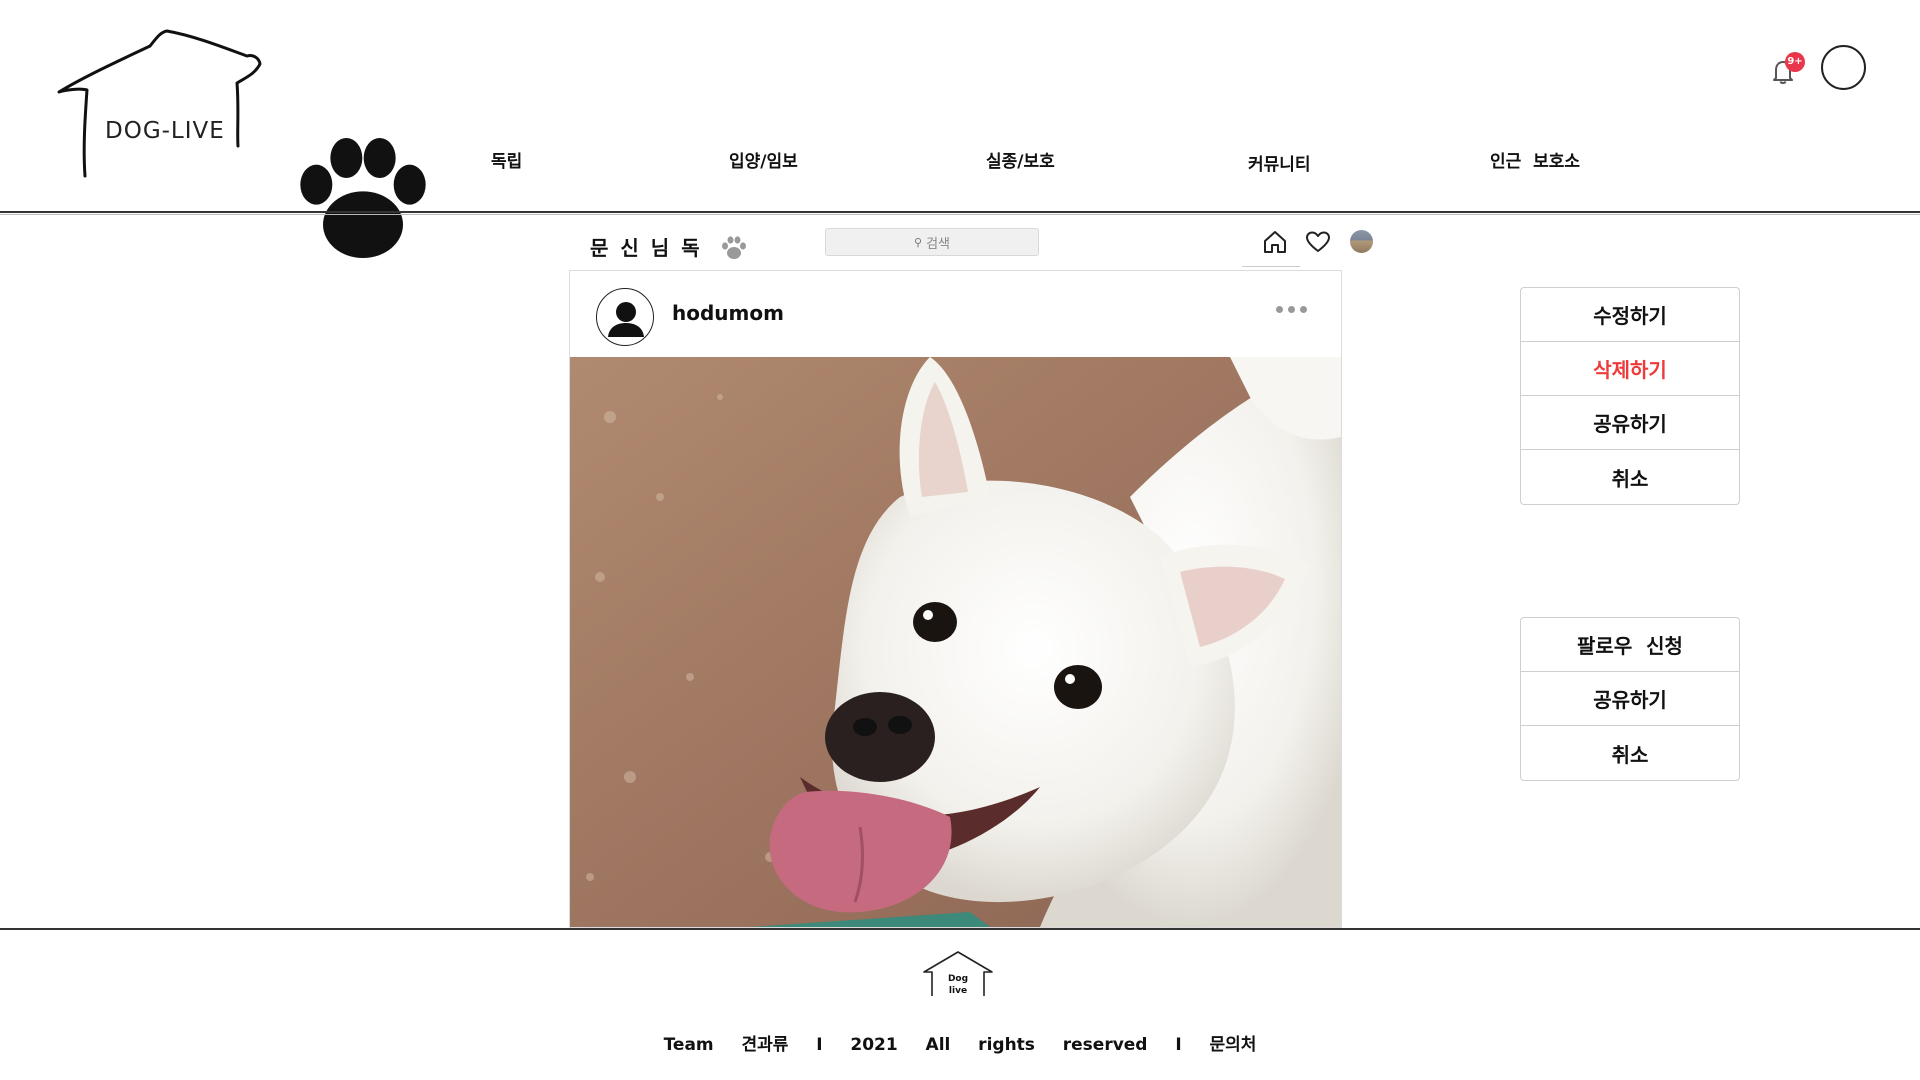 This screenshot has height=1080, width=1920. What do you see at coordinates (651, 248) in the screenshot?
I see `feed-brand: 문신님독` at bounding box center [651, 248].